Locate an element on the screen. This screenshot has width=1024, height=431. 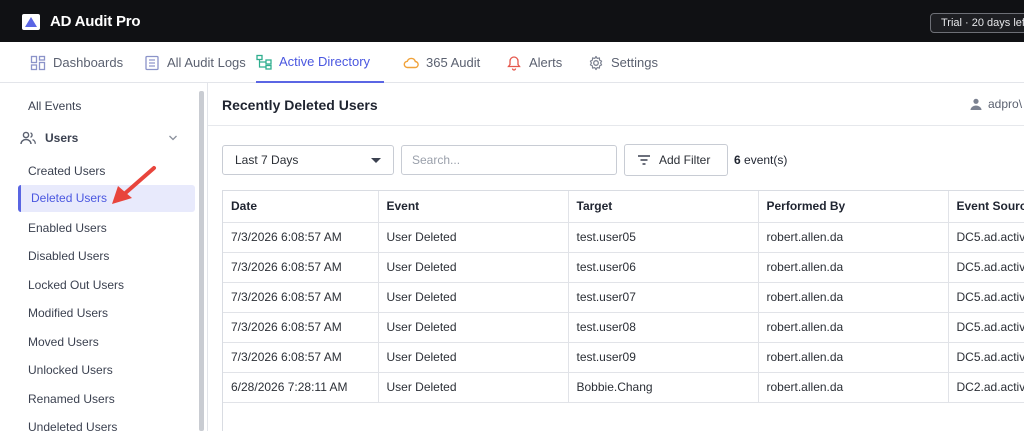
user-icon is located at coordinates (976, 104).